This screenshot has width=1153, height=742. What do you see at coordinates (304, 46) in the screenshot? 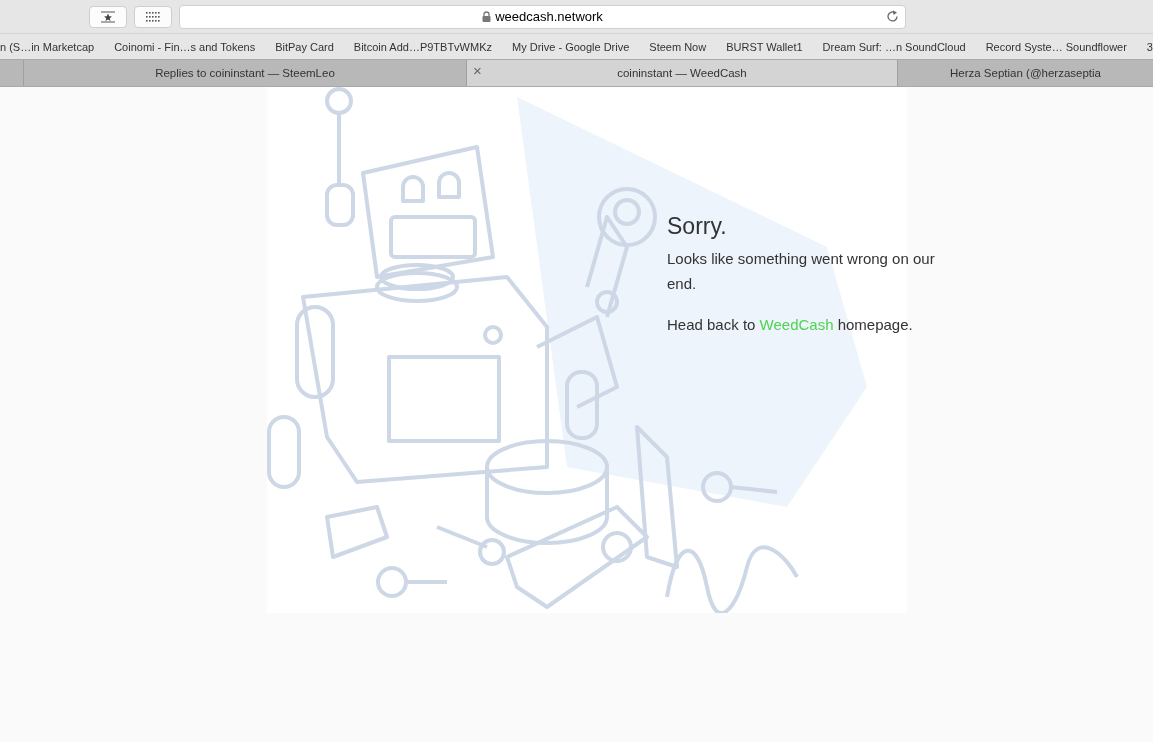
I see `bookmark-link: BitPay Card` at bounding box center [304, 46].